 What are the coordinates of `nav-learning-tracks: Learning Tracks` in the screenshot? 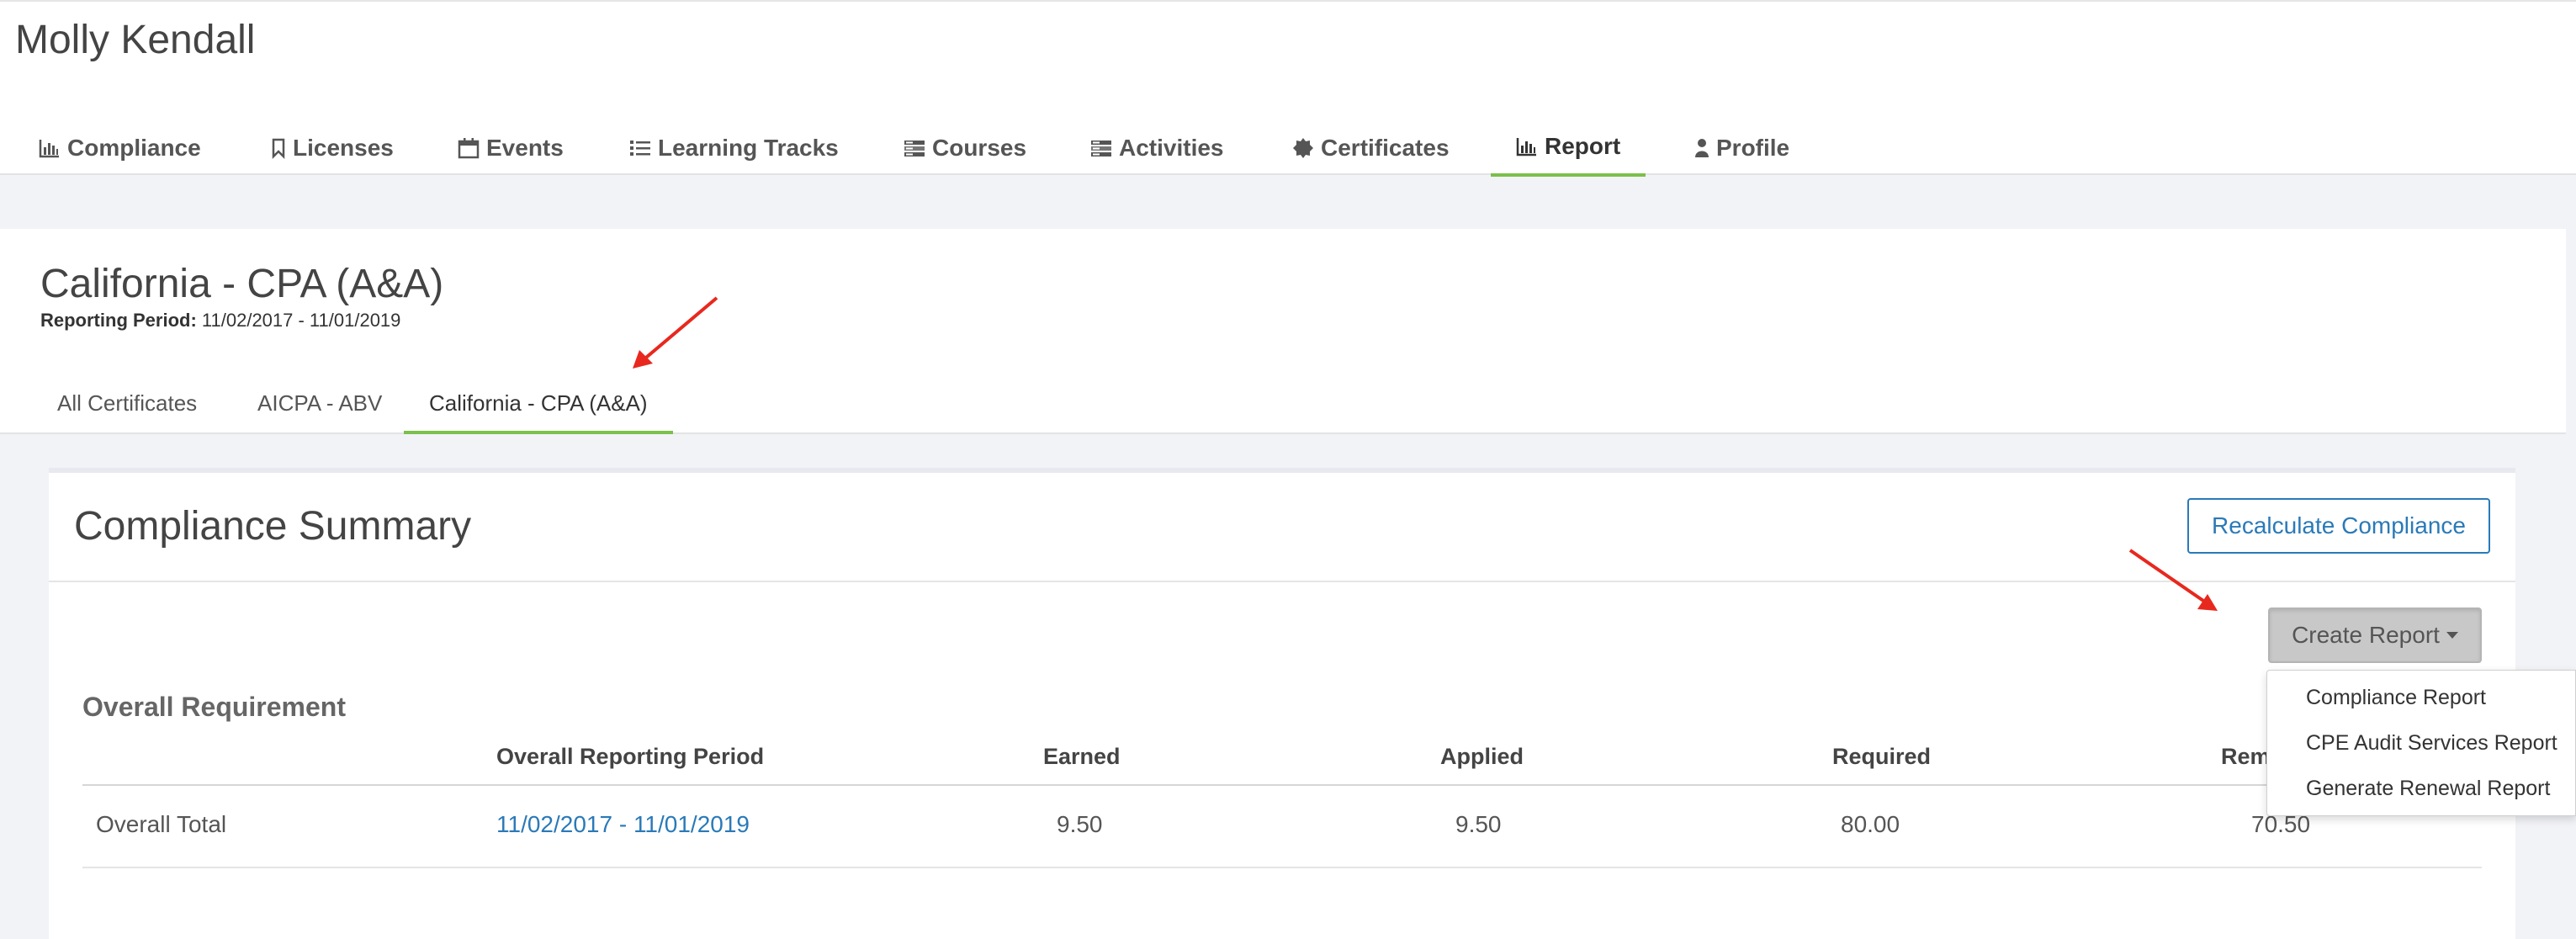 It's located at (734, 148).